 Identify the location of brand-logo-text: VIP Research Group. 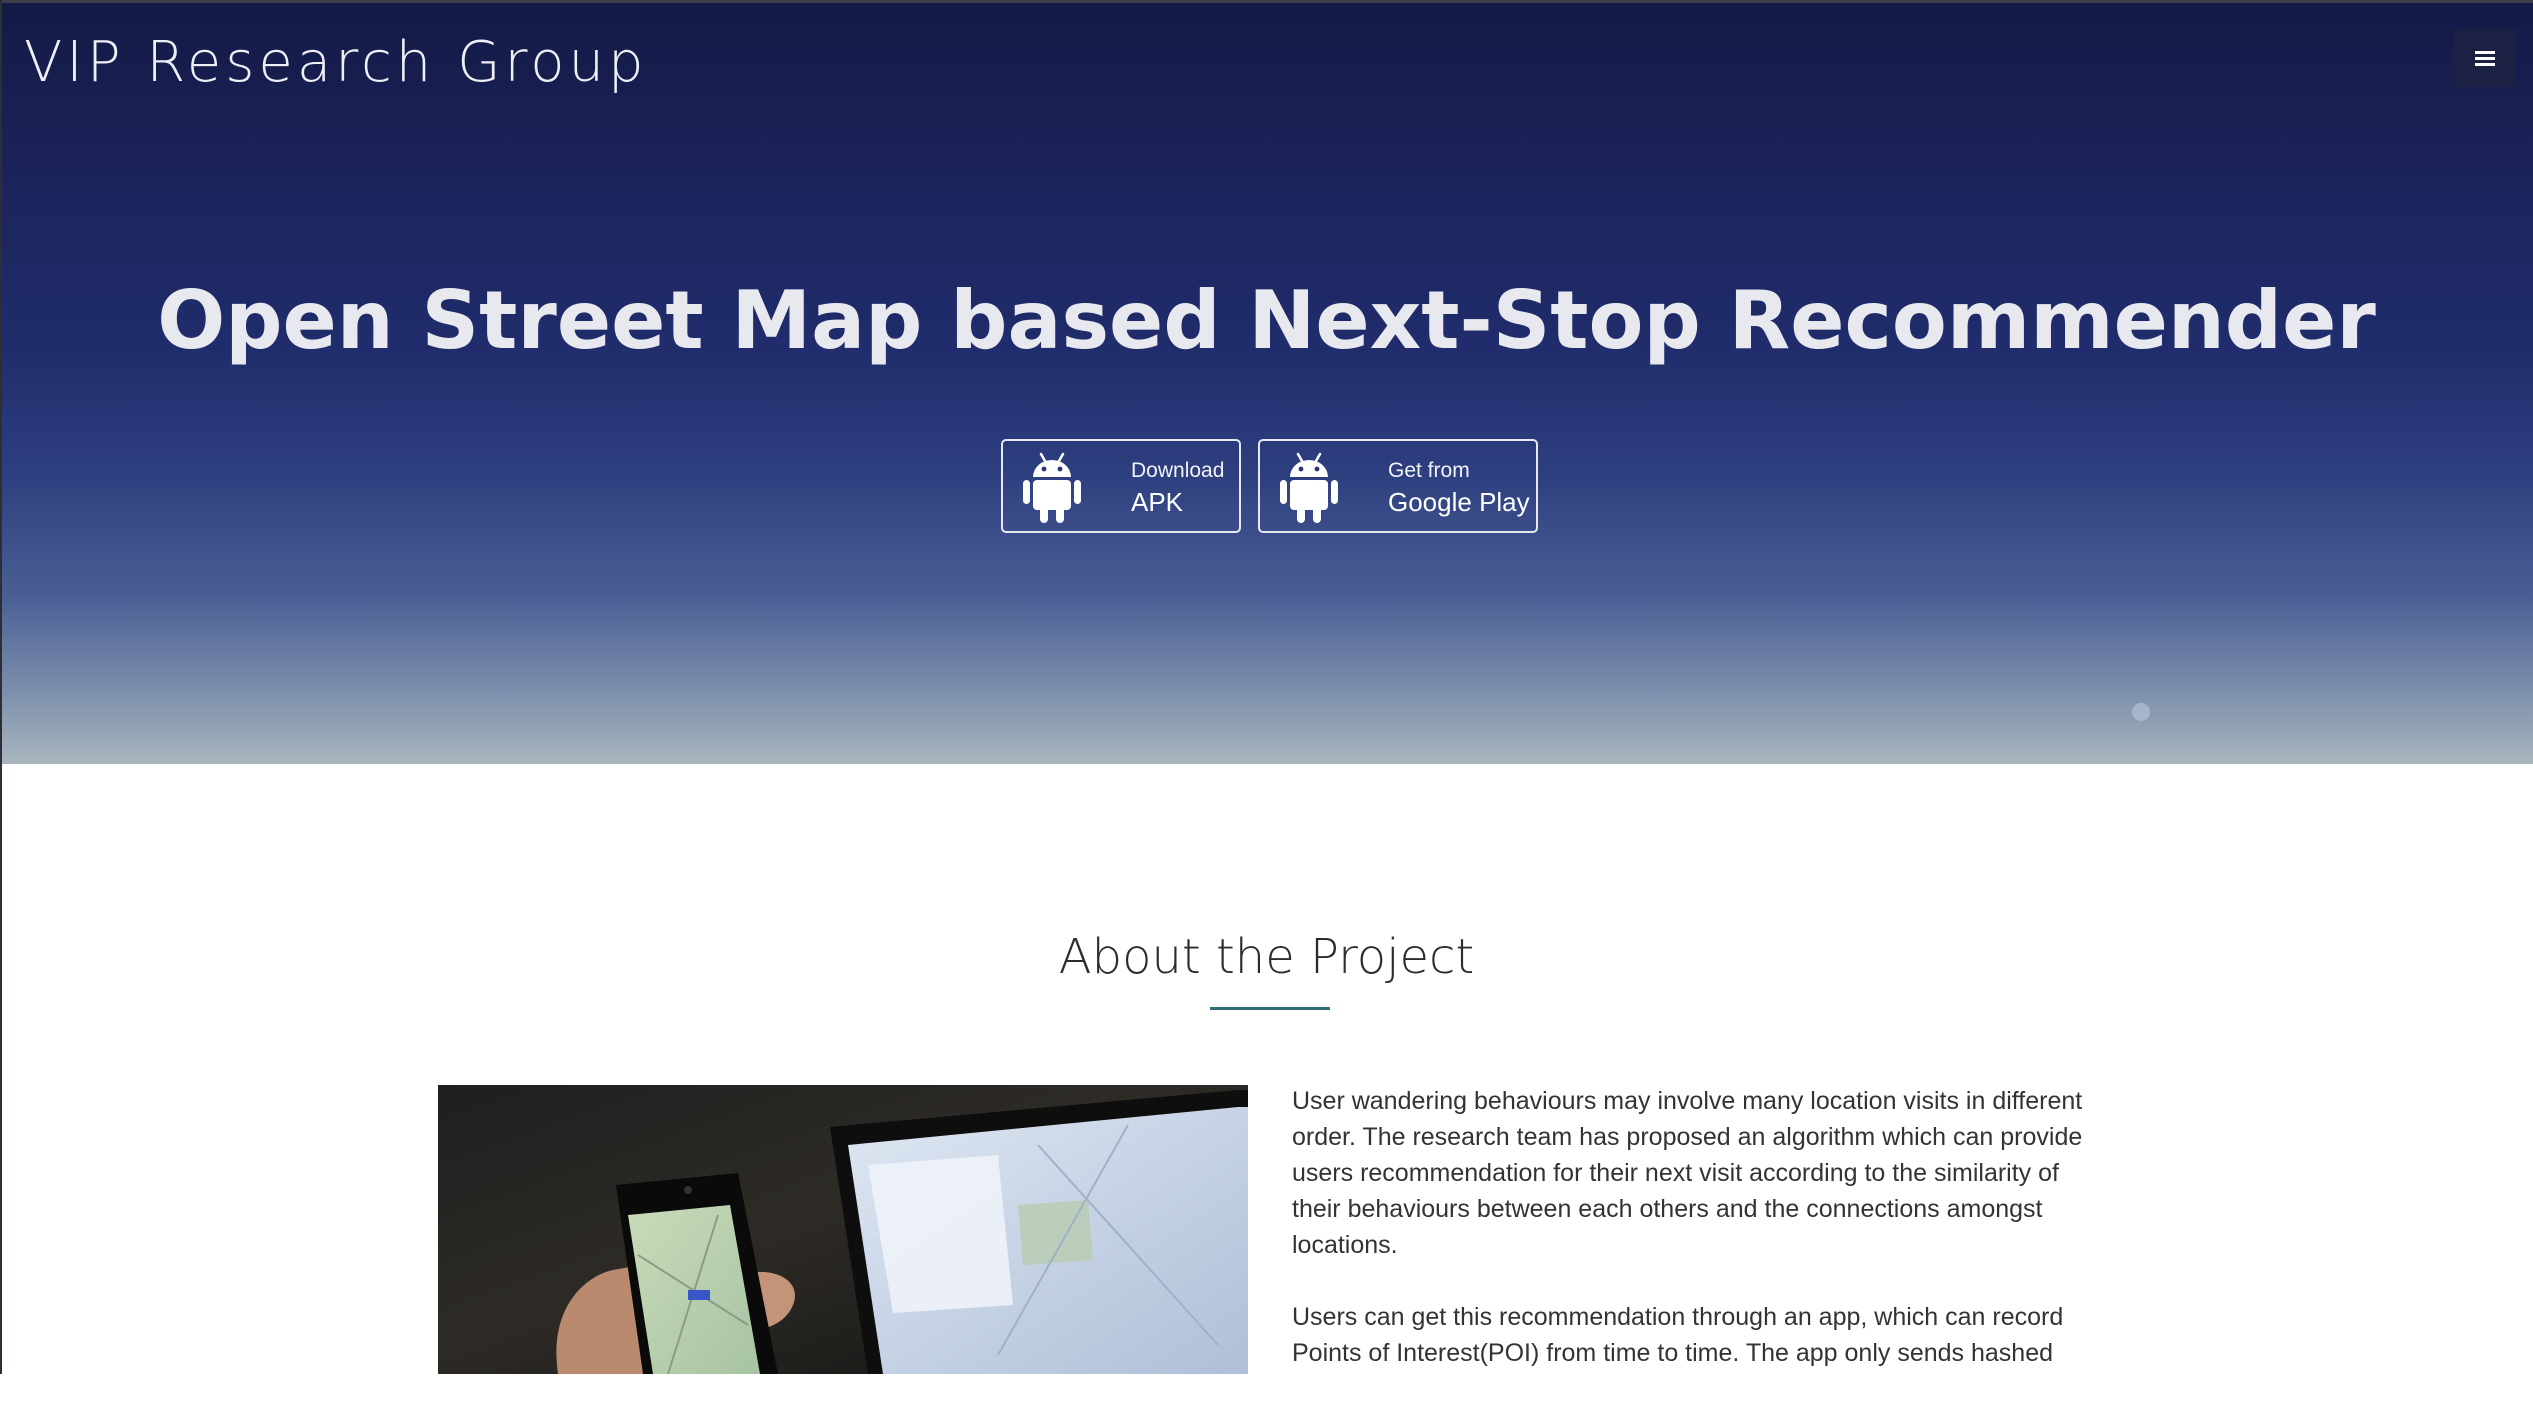
(336, 63).